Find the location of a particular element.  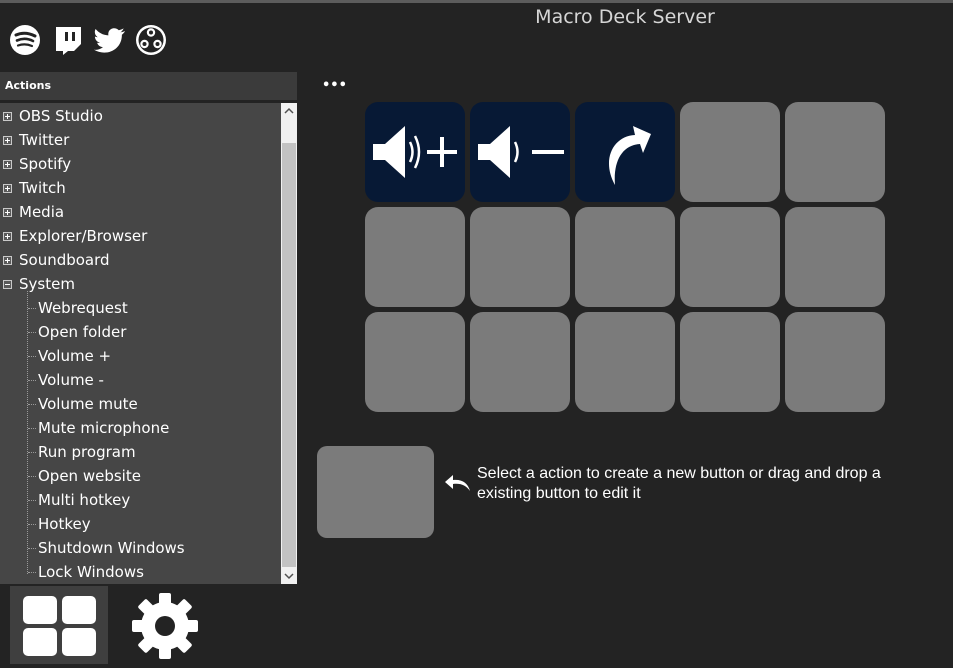

tree-action: Open folder is located at coordinates (82, 332).